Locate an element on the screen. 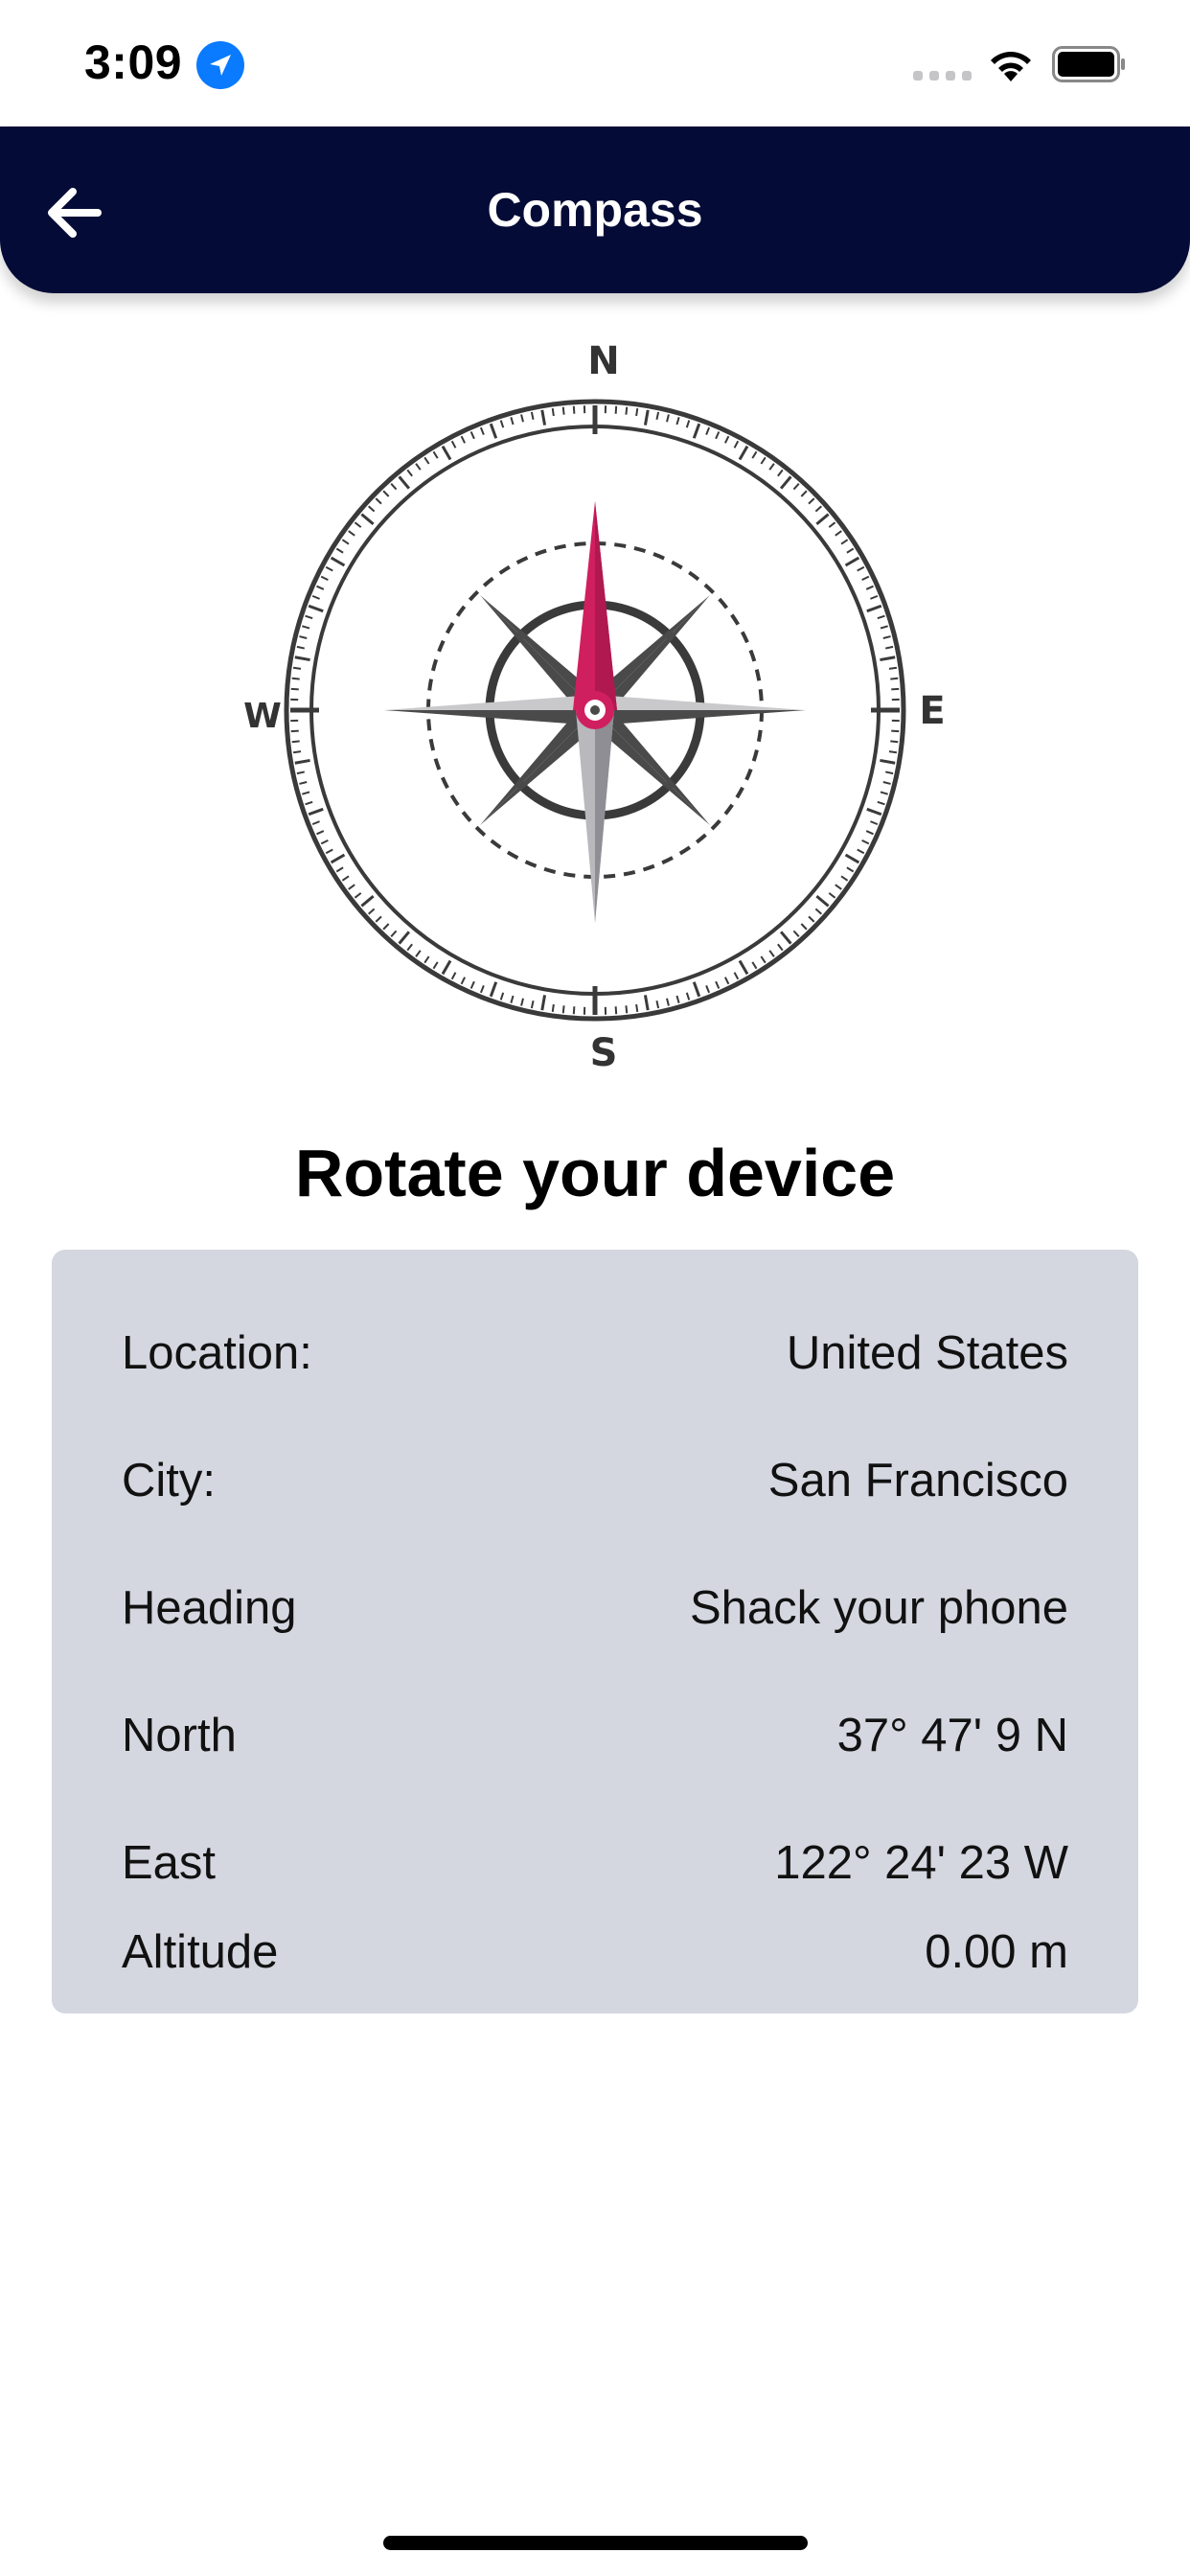 The height and width of the screenshot is (2576, 1190). info-label: North is located at coordinates (179, 1736).